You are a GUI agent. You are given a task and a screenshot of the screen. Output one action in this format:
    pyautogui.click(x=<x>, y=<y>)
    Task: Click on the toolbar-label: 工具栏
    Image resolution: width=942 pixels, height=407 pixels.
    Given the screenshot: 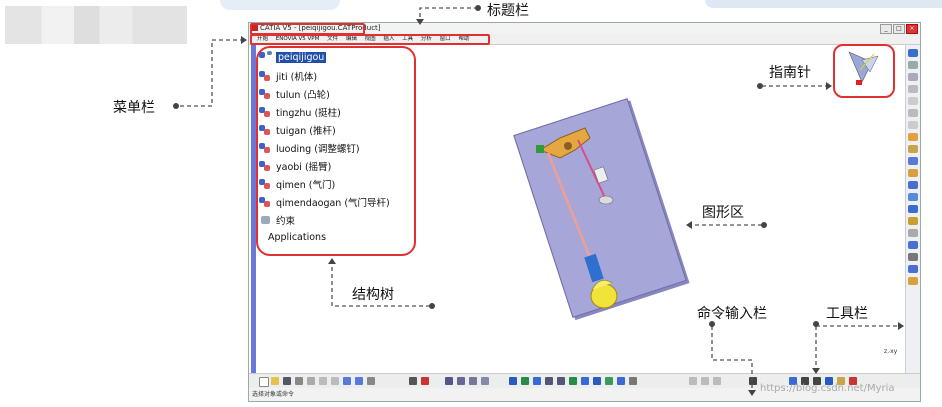 What is the action you would take?
    pyautogui.click(x=847, y=314)
    